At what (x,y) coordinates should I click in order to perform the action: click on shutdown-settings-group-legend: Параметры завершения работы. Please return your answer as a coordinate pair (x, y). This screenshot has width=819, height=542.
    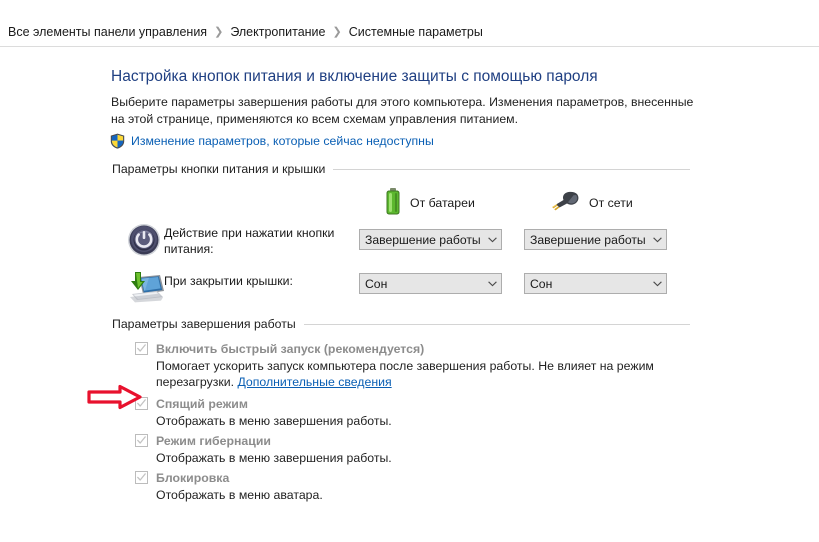
    Looking at the image, I should click on (204, 324).